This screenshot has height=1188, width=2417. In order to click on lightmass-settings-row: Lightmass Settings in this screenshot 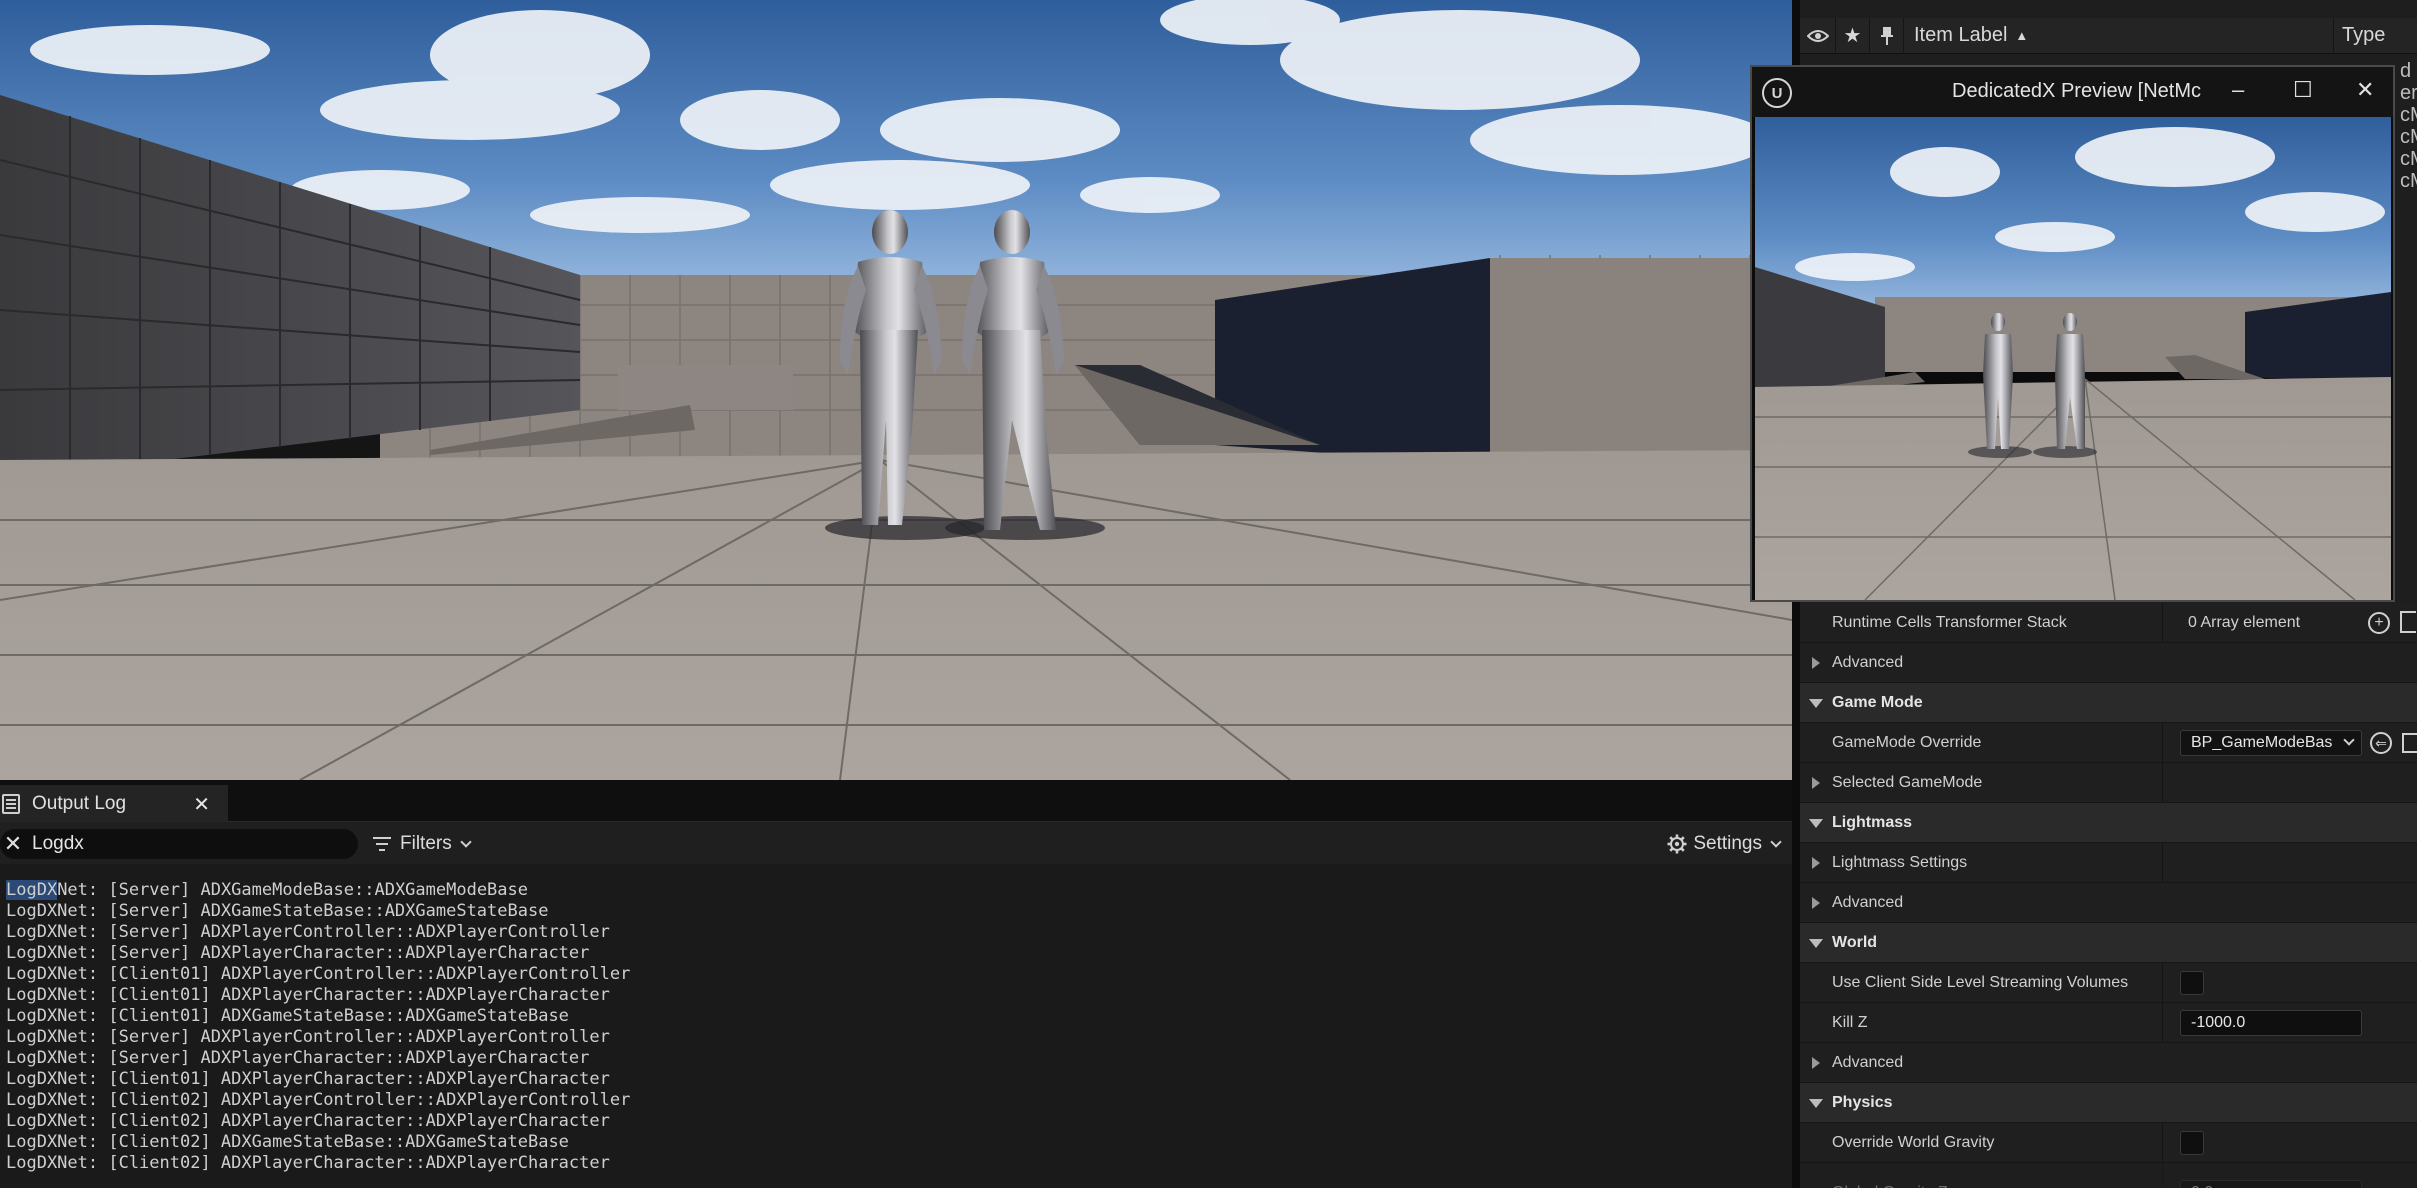, I will do `click(2108, 863)`.